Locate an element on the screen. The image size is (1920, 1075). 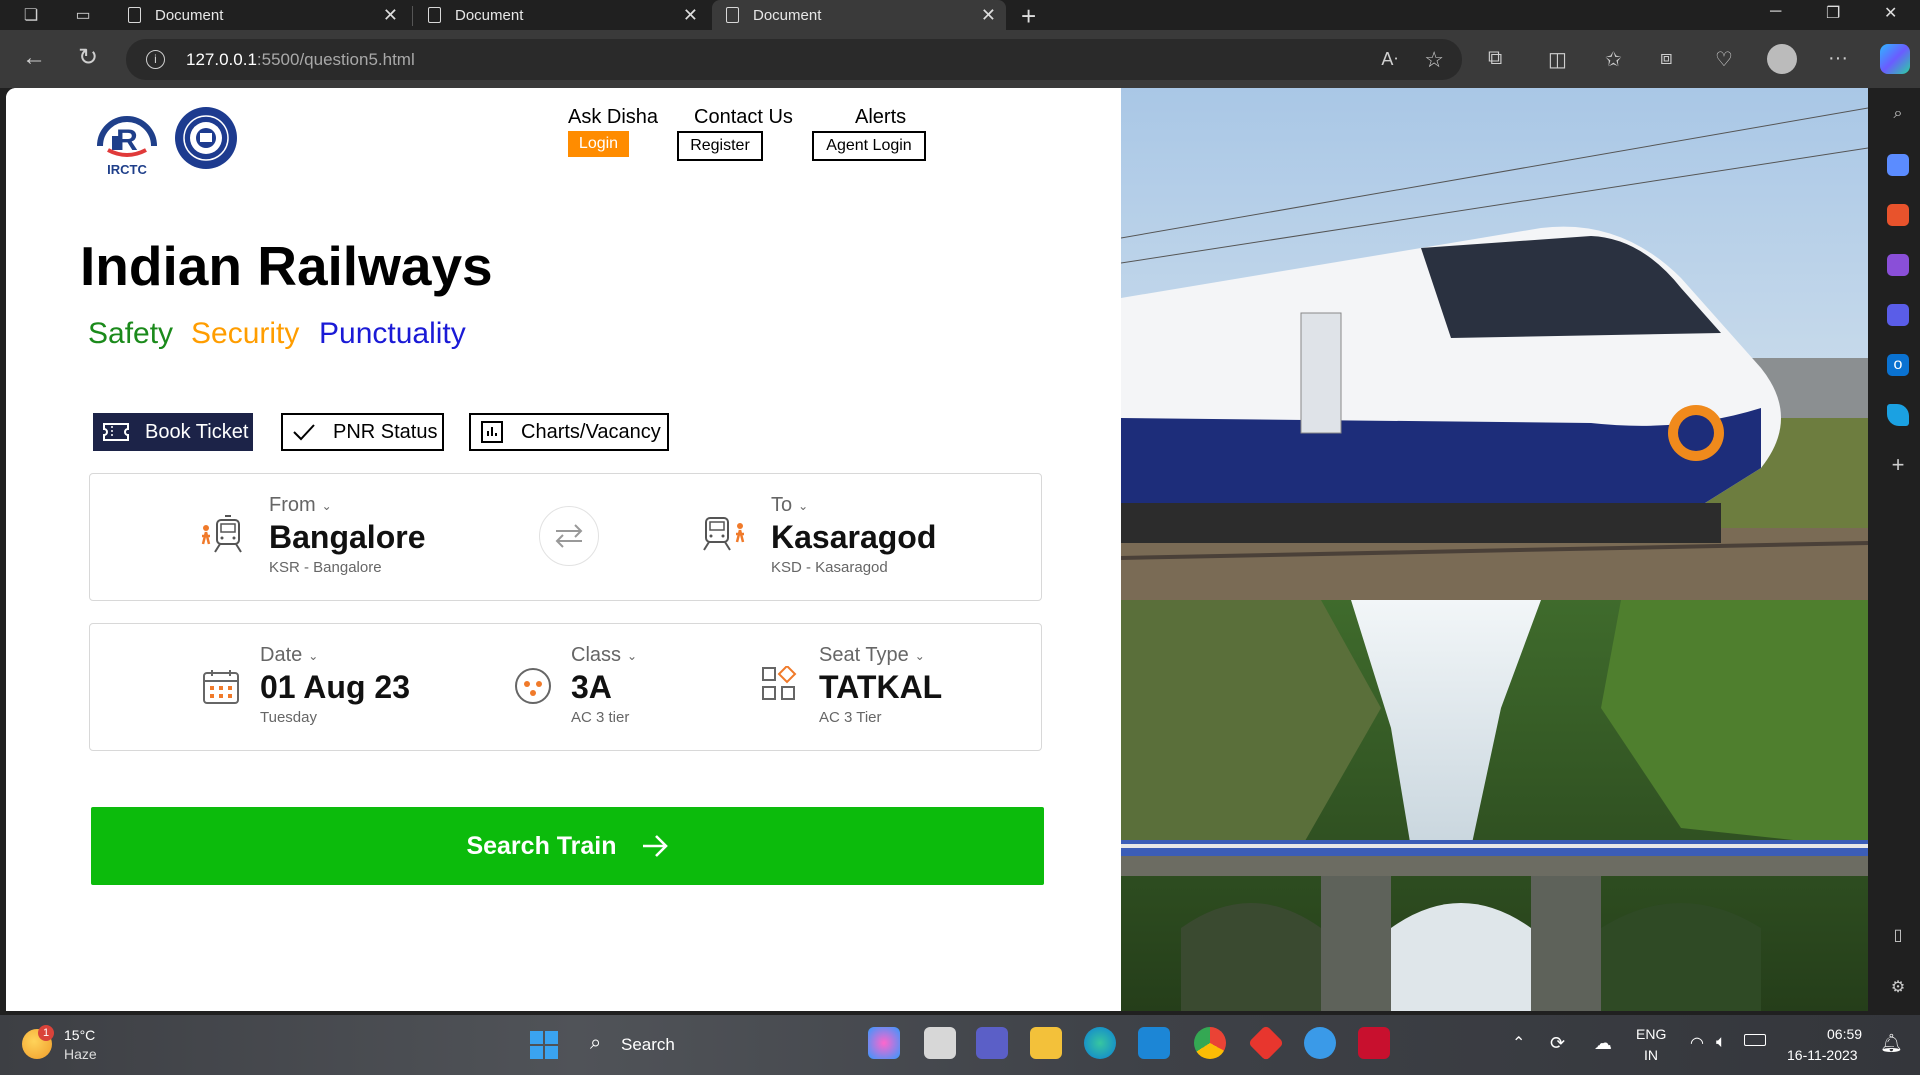
copilot-sidebar-icon is located at coordinates (1898, 315).